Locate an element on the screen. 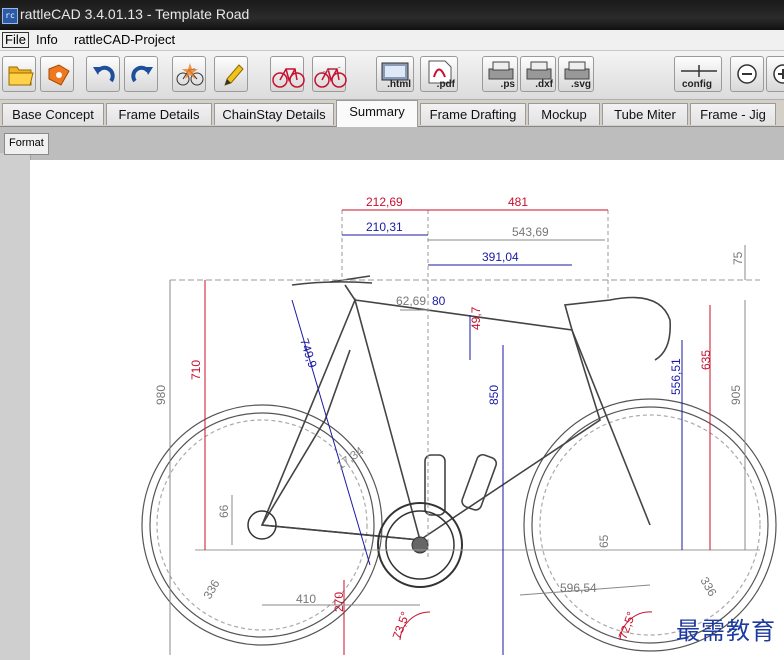 The image size is (784, 660). menu-file: File is located at coordinates (15, 40).